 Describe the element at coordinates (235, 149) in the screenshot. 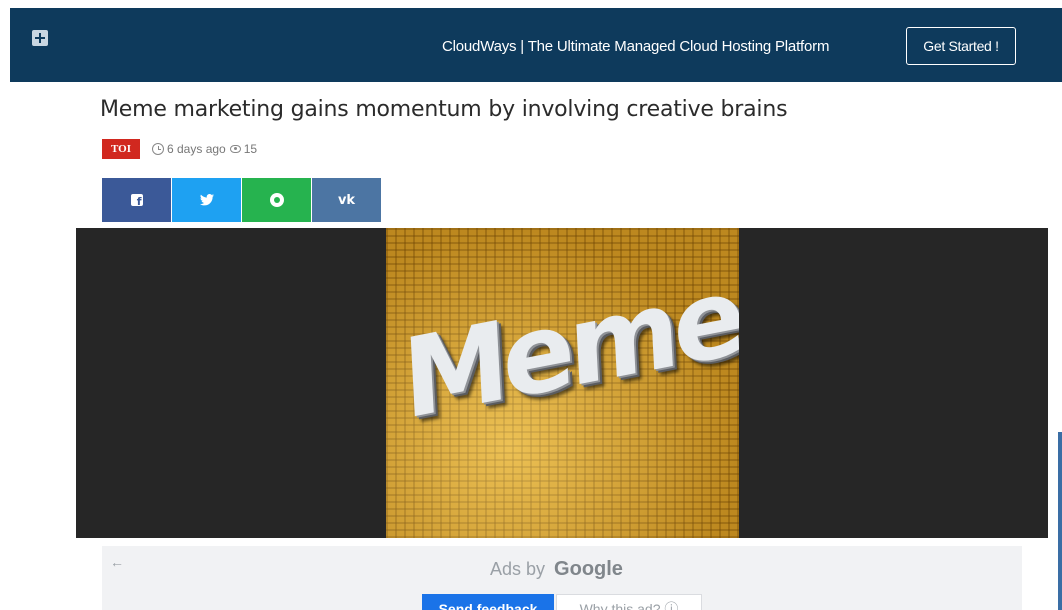

I see `eye-icon` at that location.